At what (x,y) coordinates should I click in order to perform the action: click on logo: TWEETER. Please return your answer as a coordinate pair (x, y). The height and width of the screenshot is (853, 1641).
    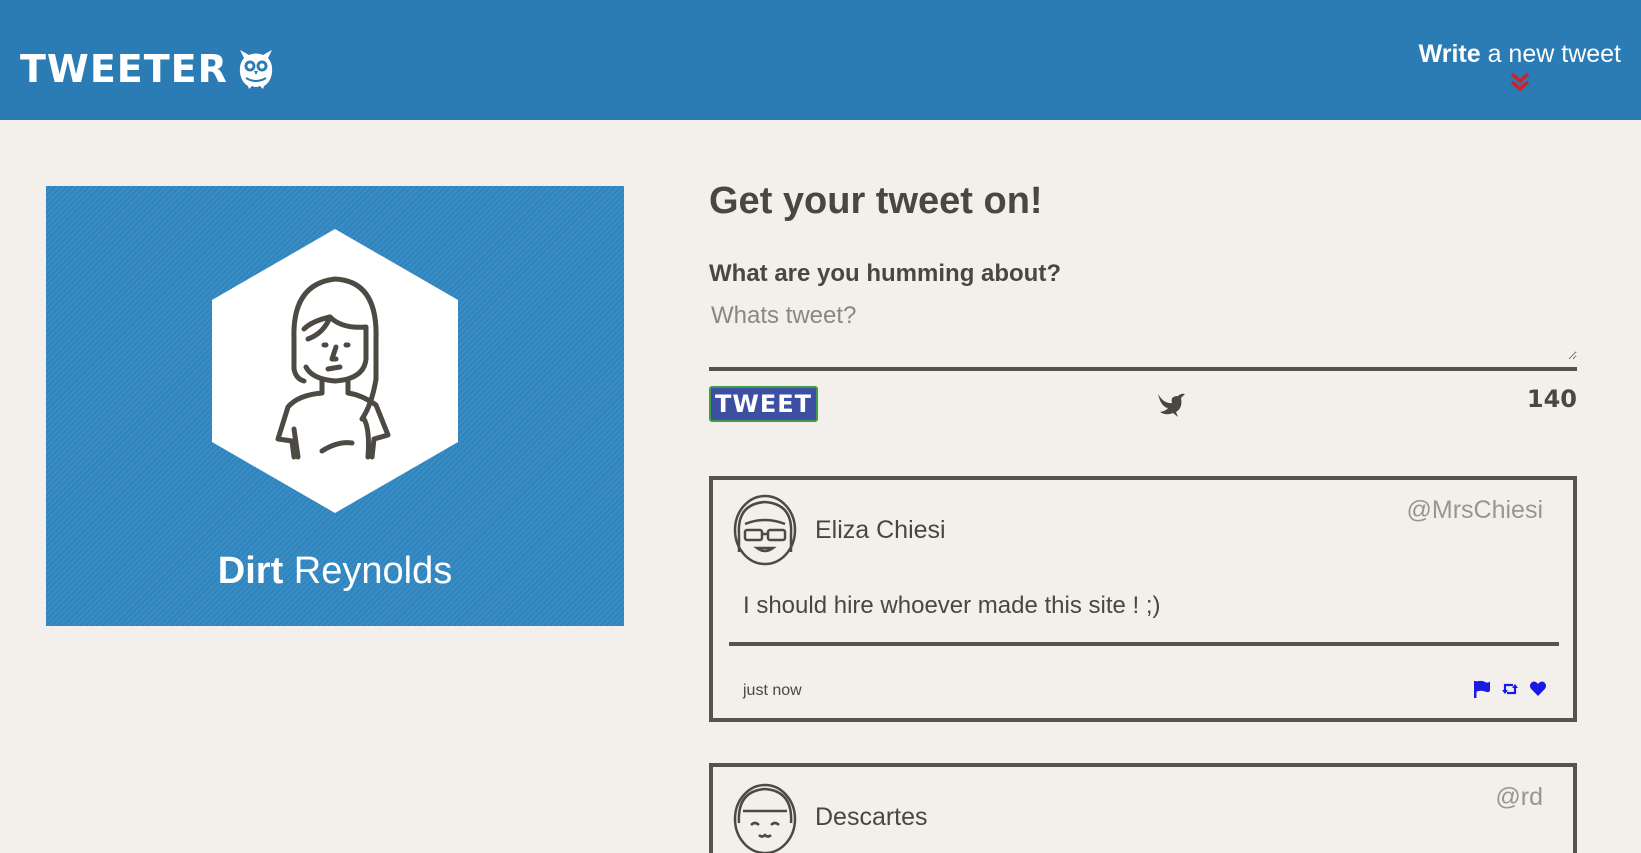
    Looking at the image, I should click on (148, 69).